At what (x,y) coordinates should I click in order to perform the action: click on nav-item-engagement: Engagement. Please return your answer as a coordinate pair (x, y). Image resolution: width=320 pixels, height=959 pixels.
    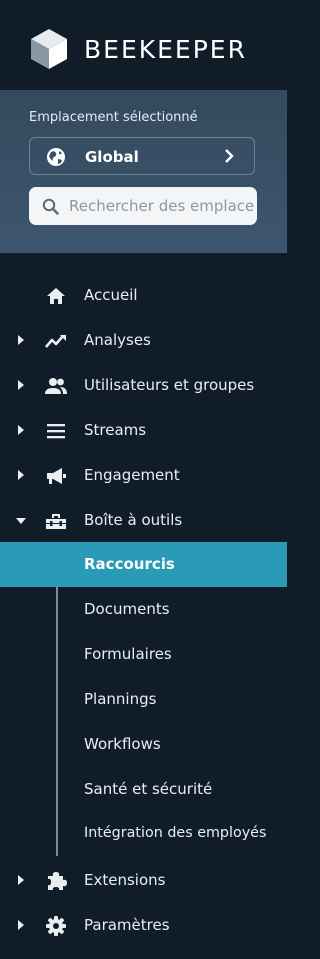
    Looking at the image, I should click on (143, 475).